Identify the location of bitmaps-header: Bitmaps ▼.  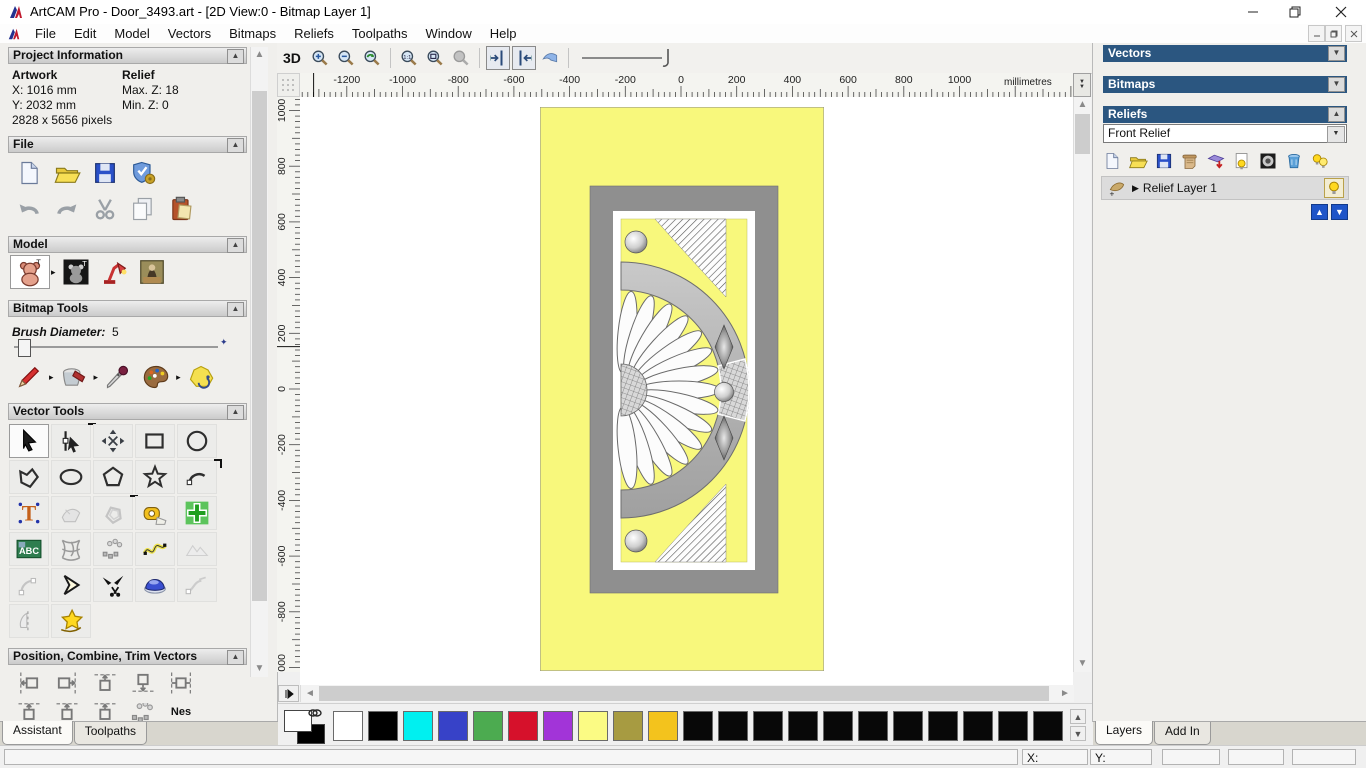
(1225, 84).